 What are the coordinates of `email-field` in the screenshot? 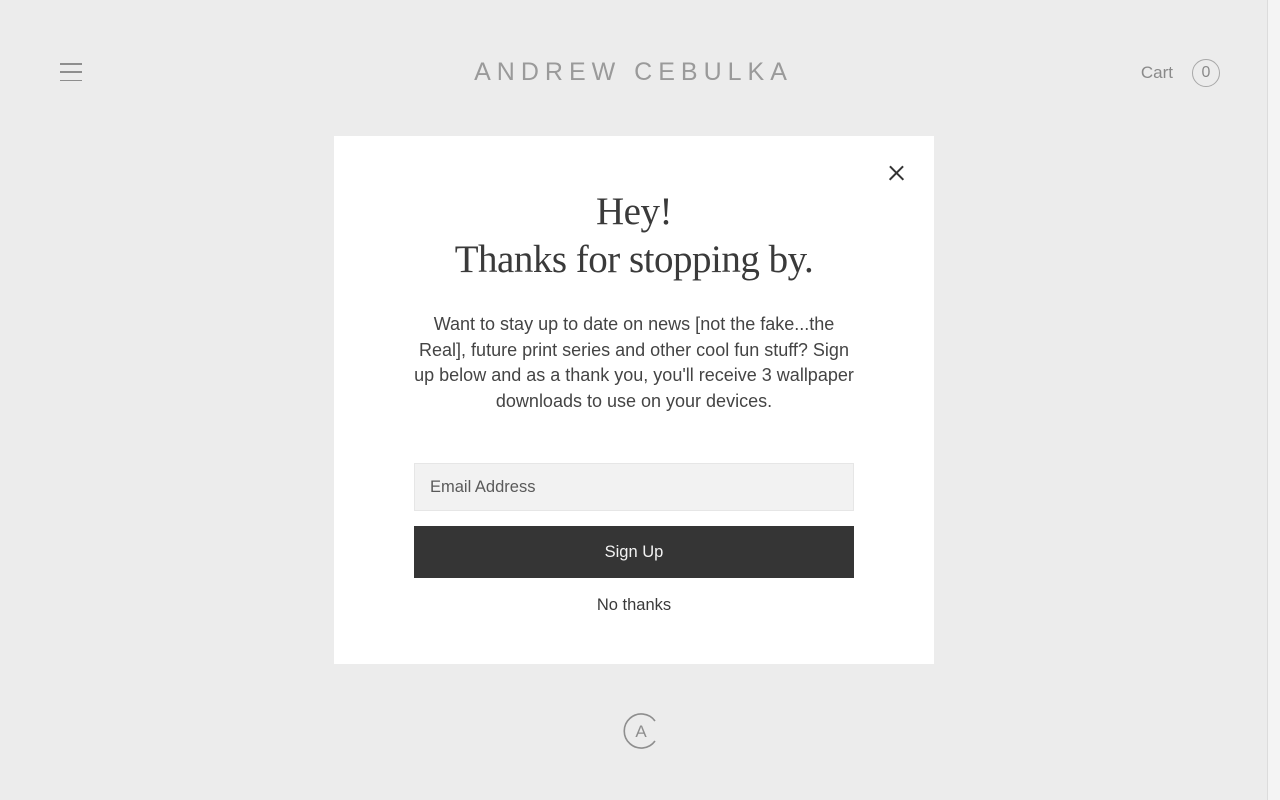 It's located at (634, 487).